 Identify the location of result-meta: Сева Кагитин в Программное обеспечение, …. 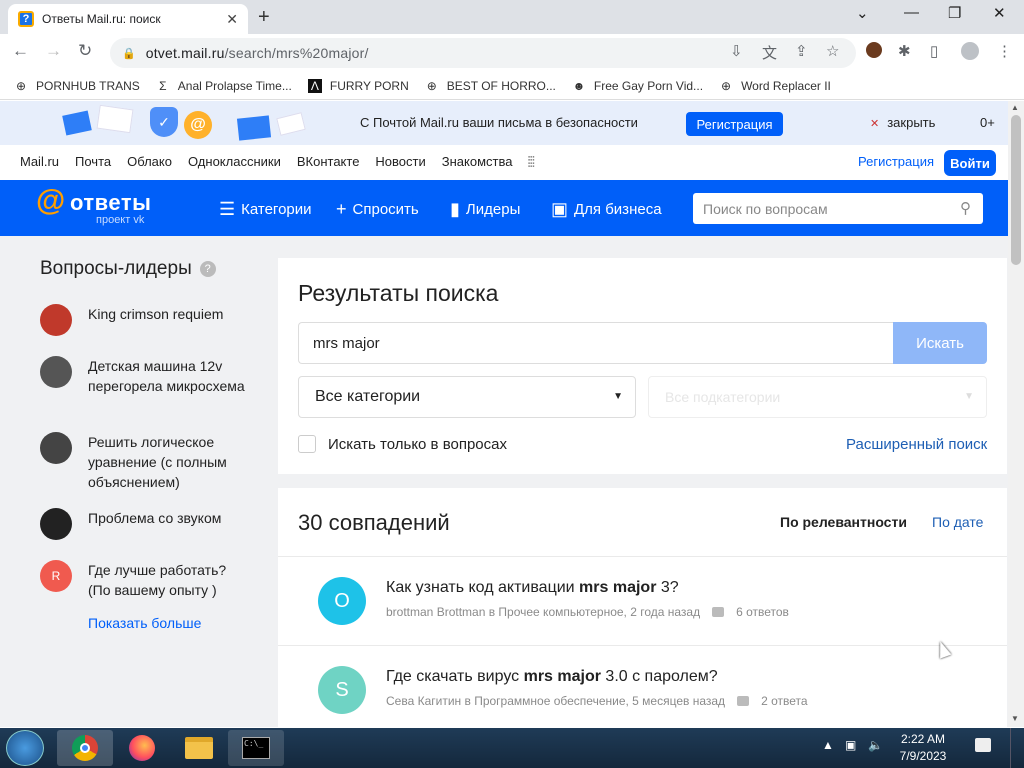
(597, 701).